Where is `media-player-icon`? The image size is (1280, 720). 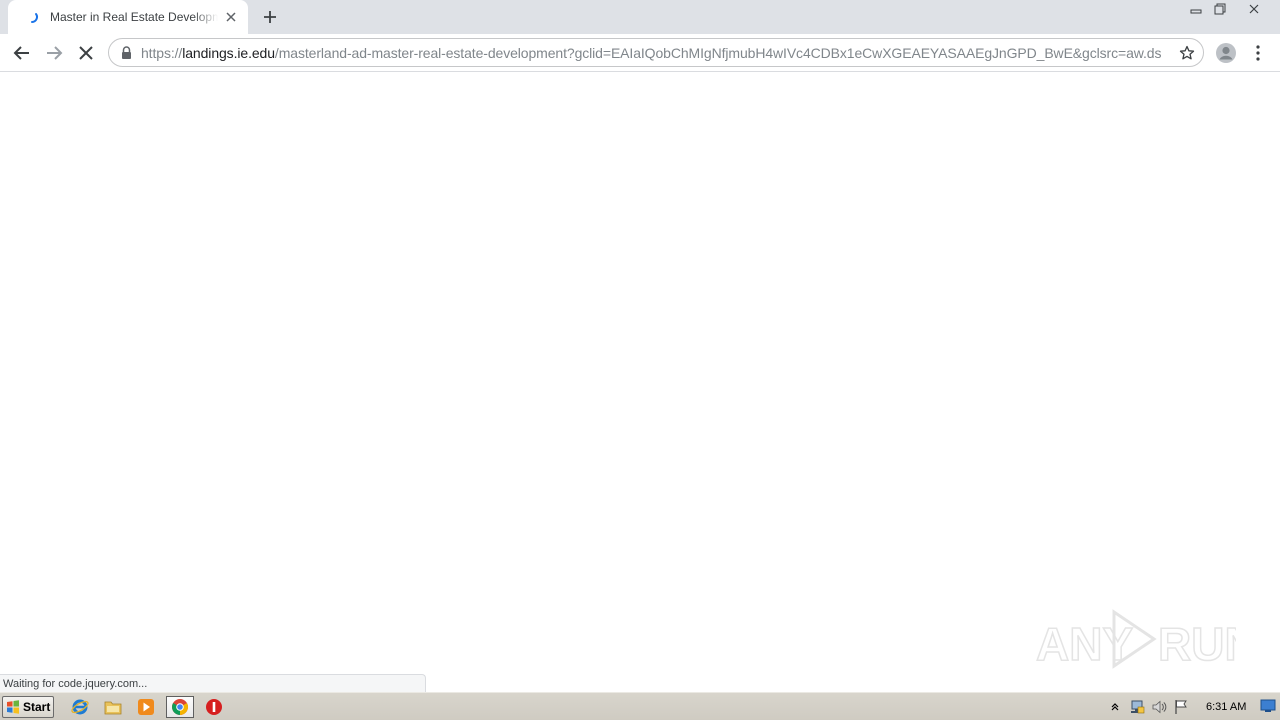 media-player-icon is located at coordinates (146, 707).